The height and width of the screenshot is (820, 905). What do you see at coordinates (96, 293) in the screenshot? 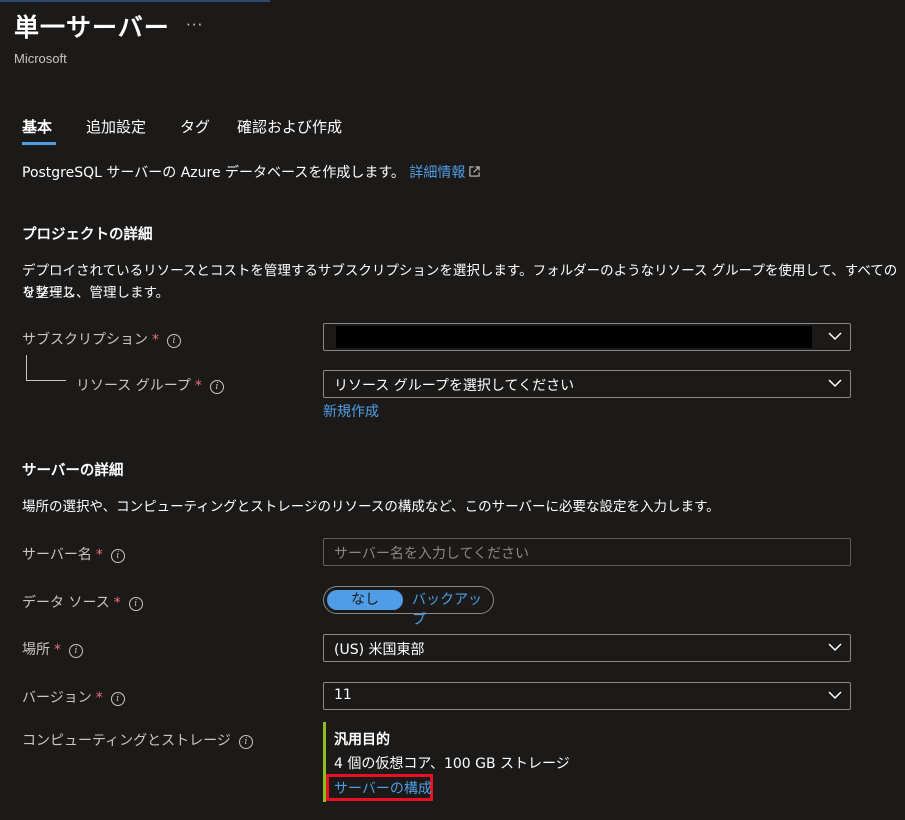
I see `project-description-line2: を整理し、管理します。` at bounding box center [96, 293].